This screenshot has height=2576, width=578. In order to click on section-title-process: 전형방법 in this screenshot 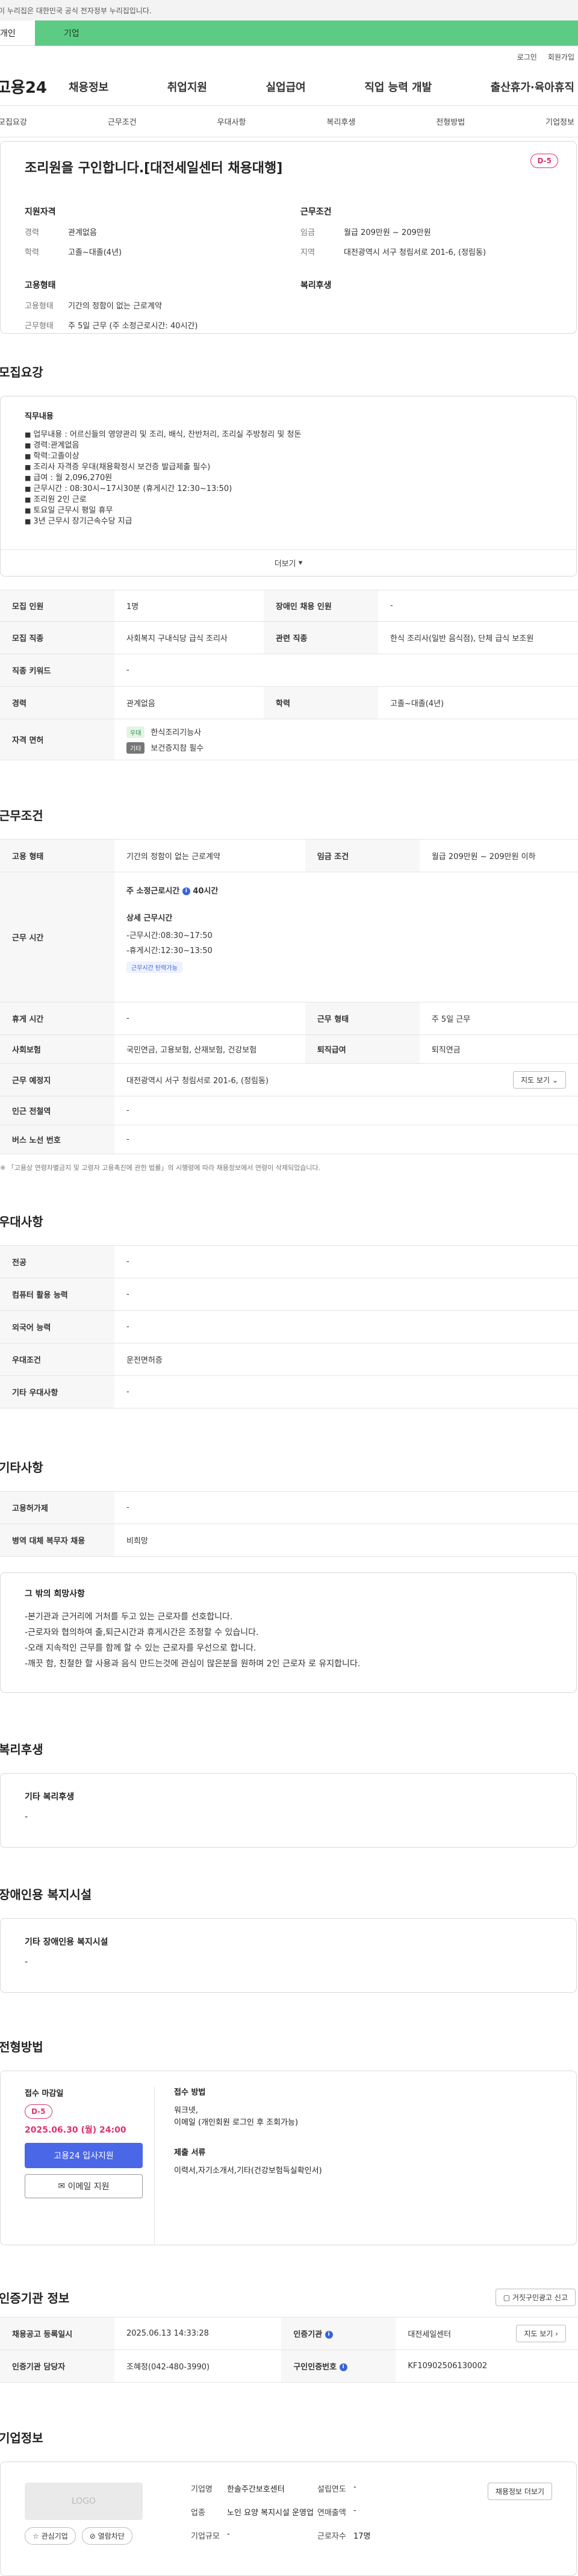, I will do `click(21, 2047)`.